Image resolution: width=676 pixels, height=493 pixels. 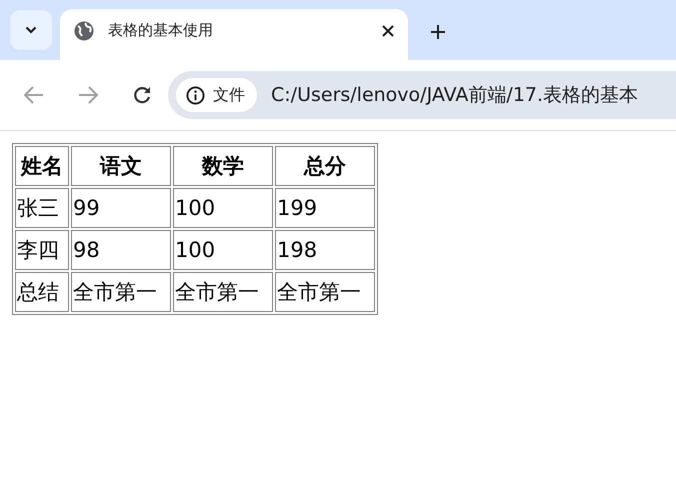 I want to click on header-cell: 姓名, so click(x=42, y=166).